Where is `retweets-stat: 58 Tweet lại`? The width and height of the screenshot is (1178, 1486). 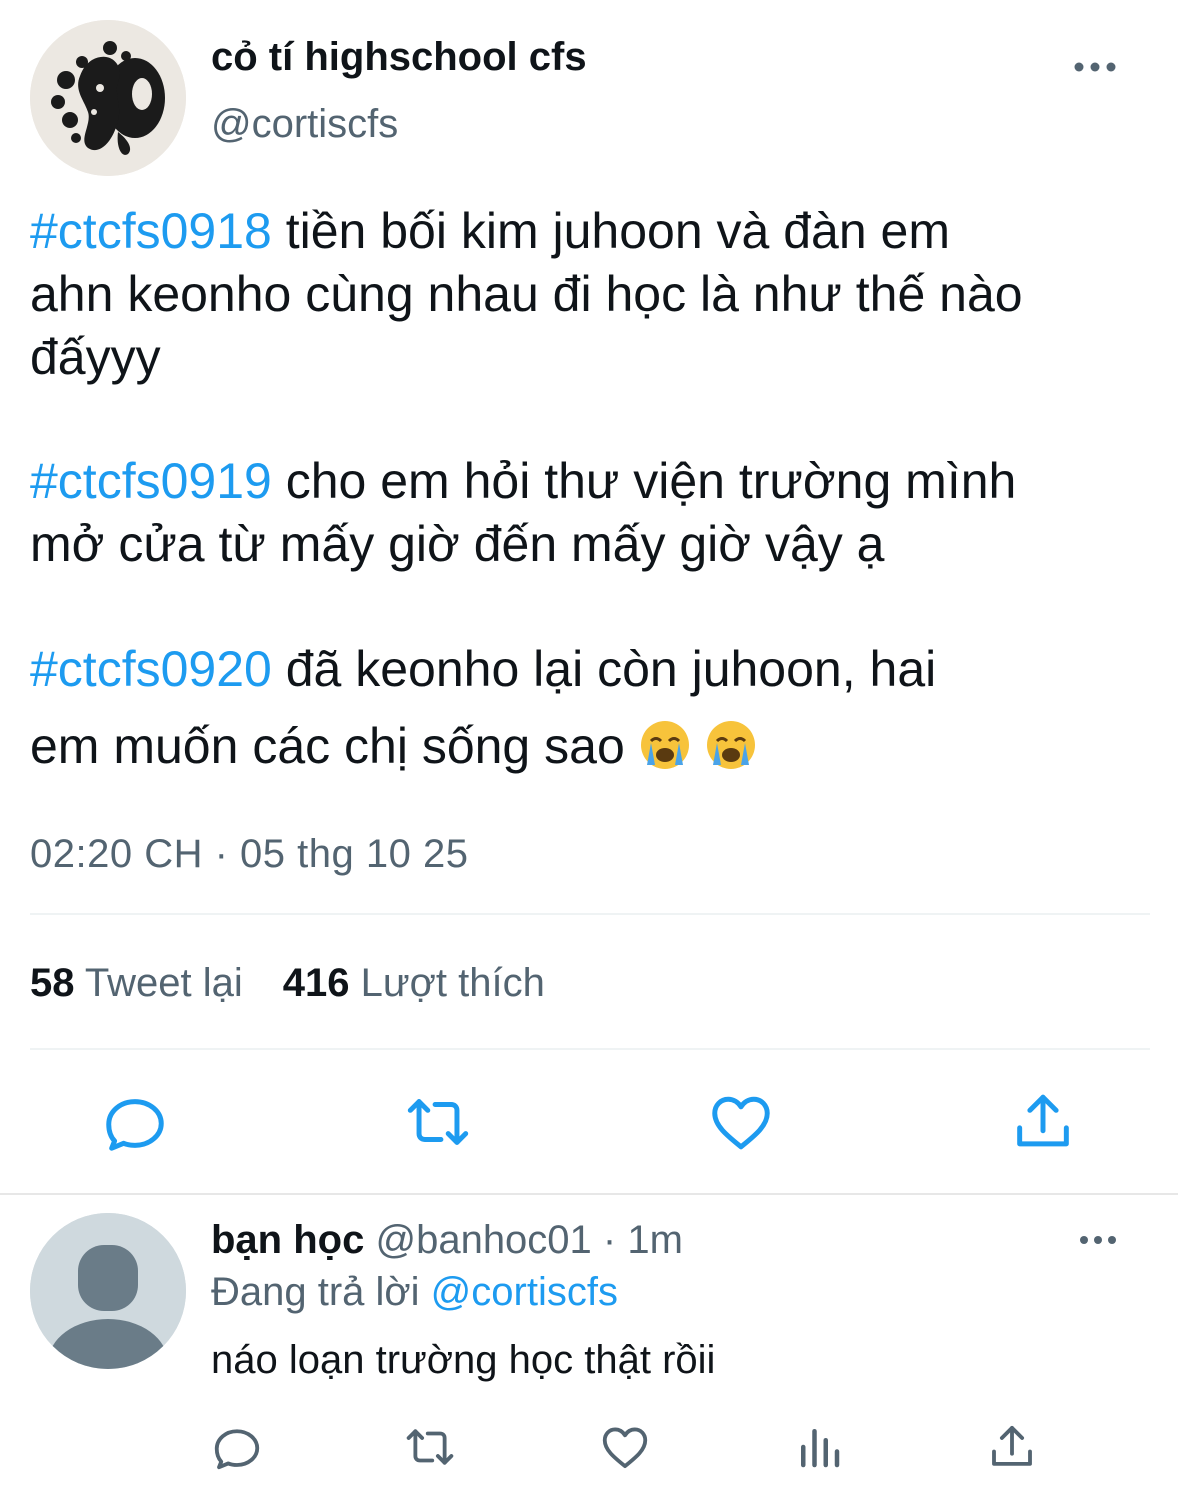 retweets-stat: 58 Tweet lại is located at coordinates (136, 983).